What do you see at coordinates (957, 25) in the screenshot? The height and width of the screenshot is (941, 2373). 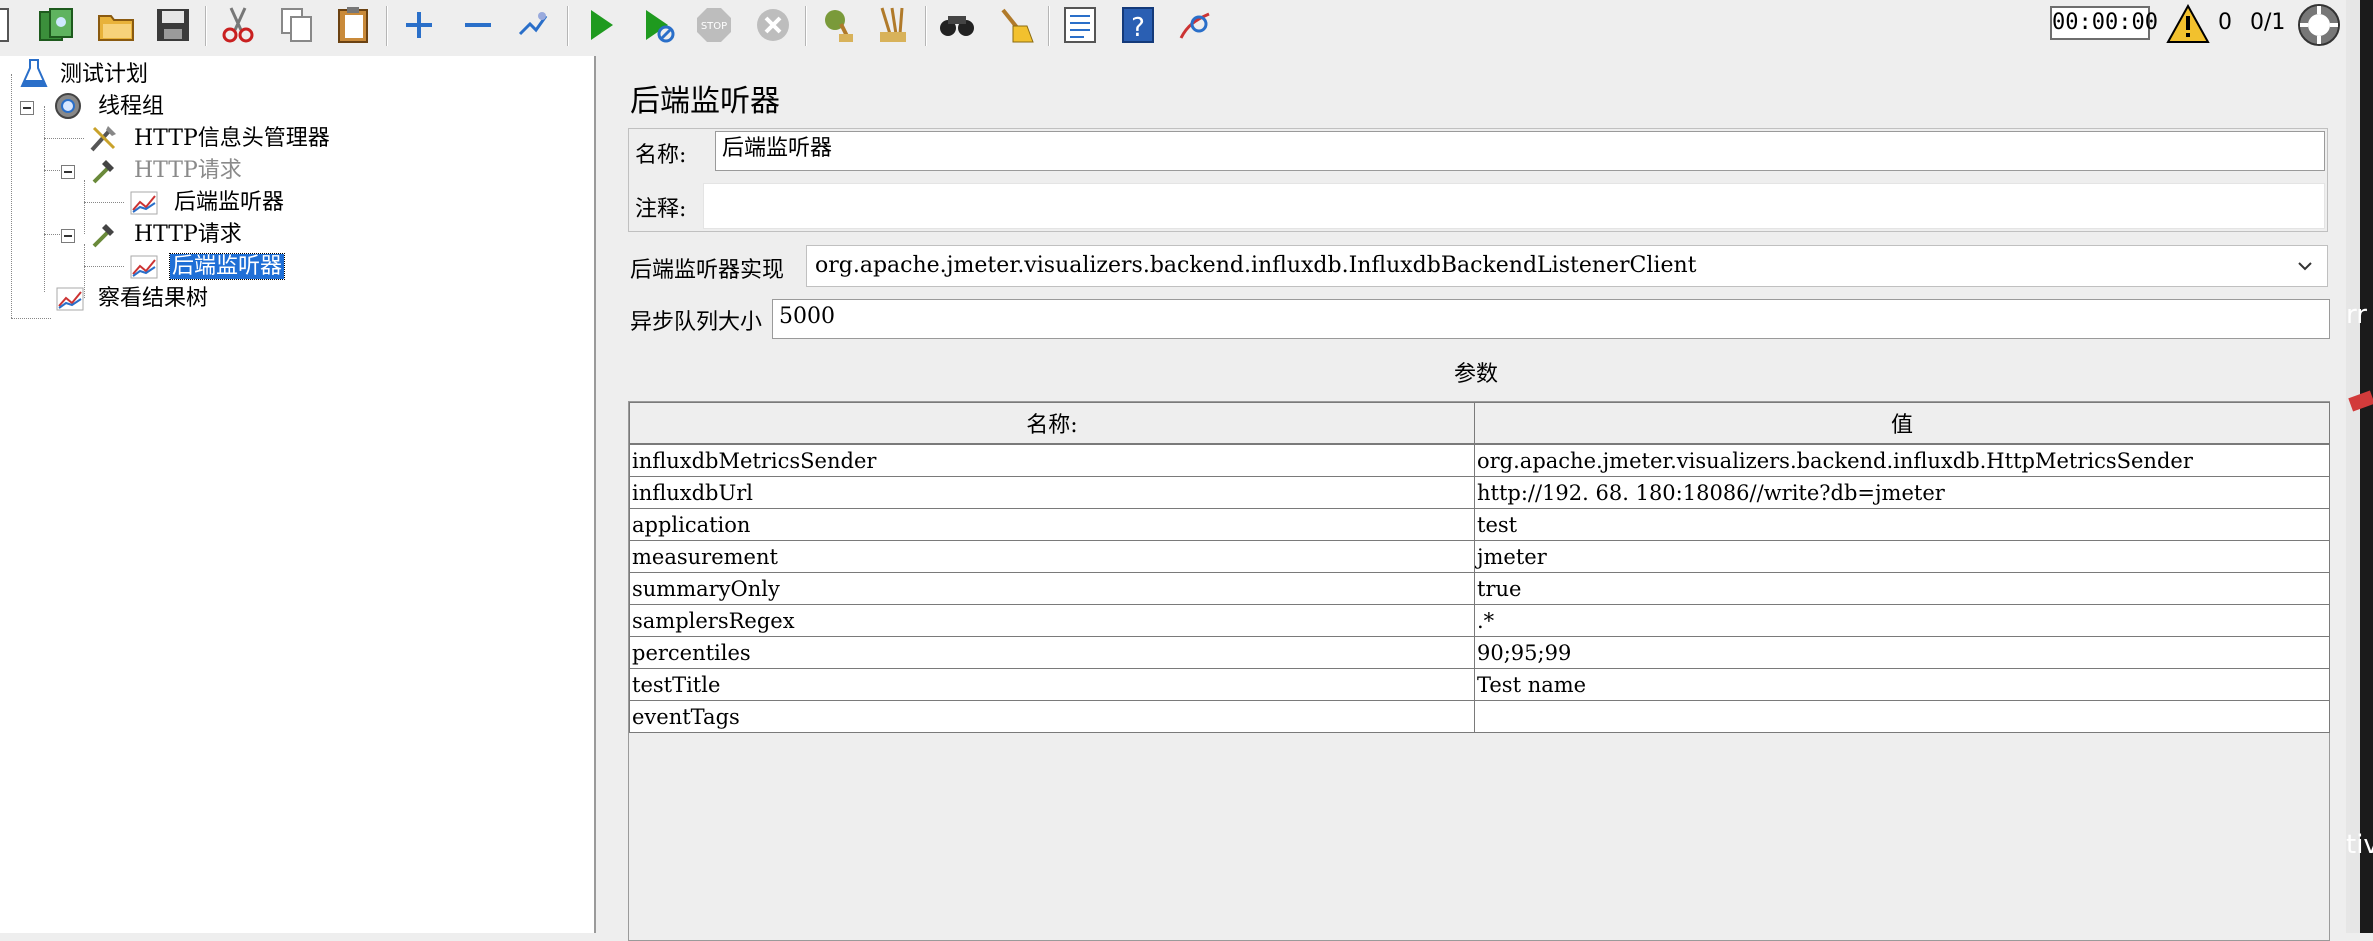 I see `search-icon` at bounding box center [957, 25].